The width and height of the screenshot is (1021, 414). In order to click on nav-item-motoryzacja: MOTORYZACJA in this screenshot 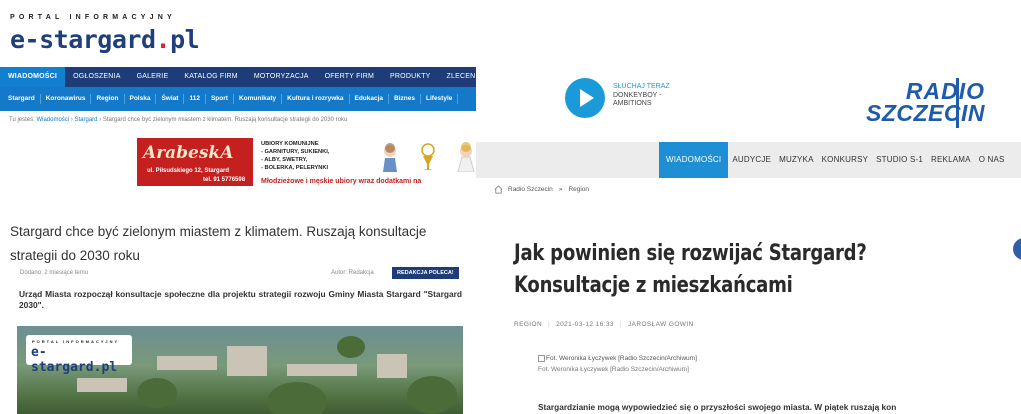, I will do `click(281, 77)`.